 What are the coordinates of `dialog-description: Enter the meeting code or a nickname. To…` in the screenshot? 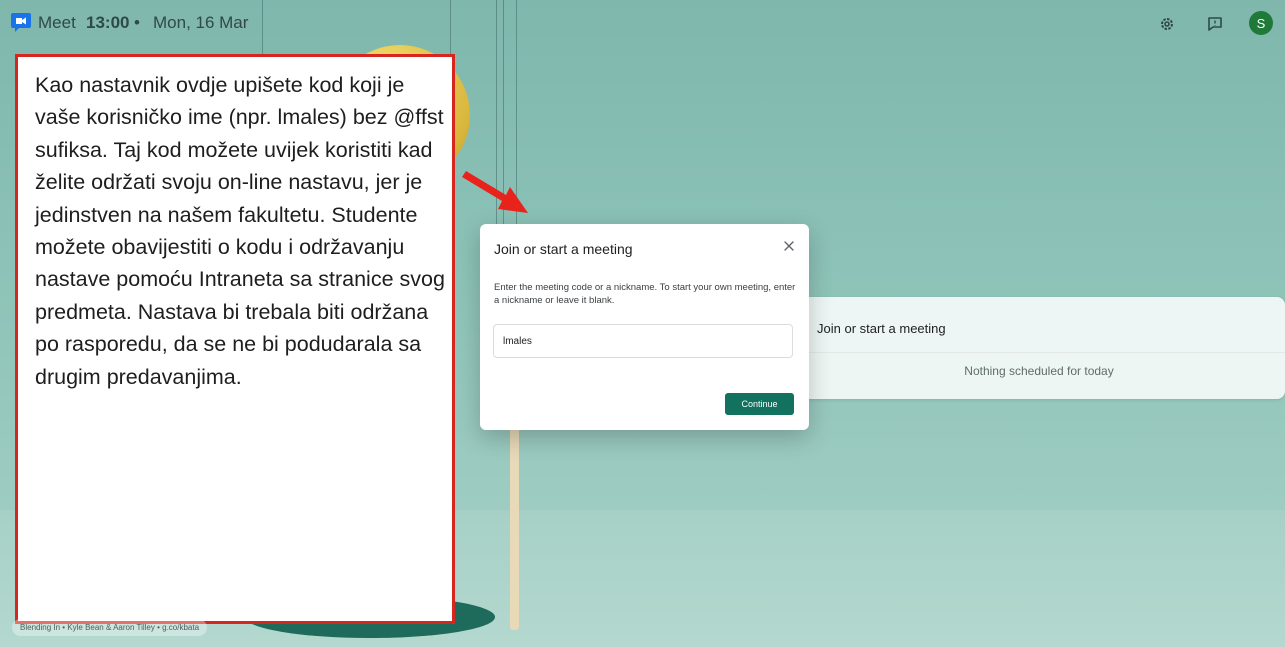 It's located at (645, 294).